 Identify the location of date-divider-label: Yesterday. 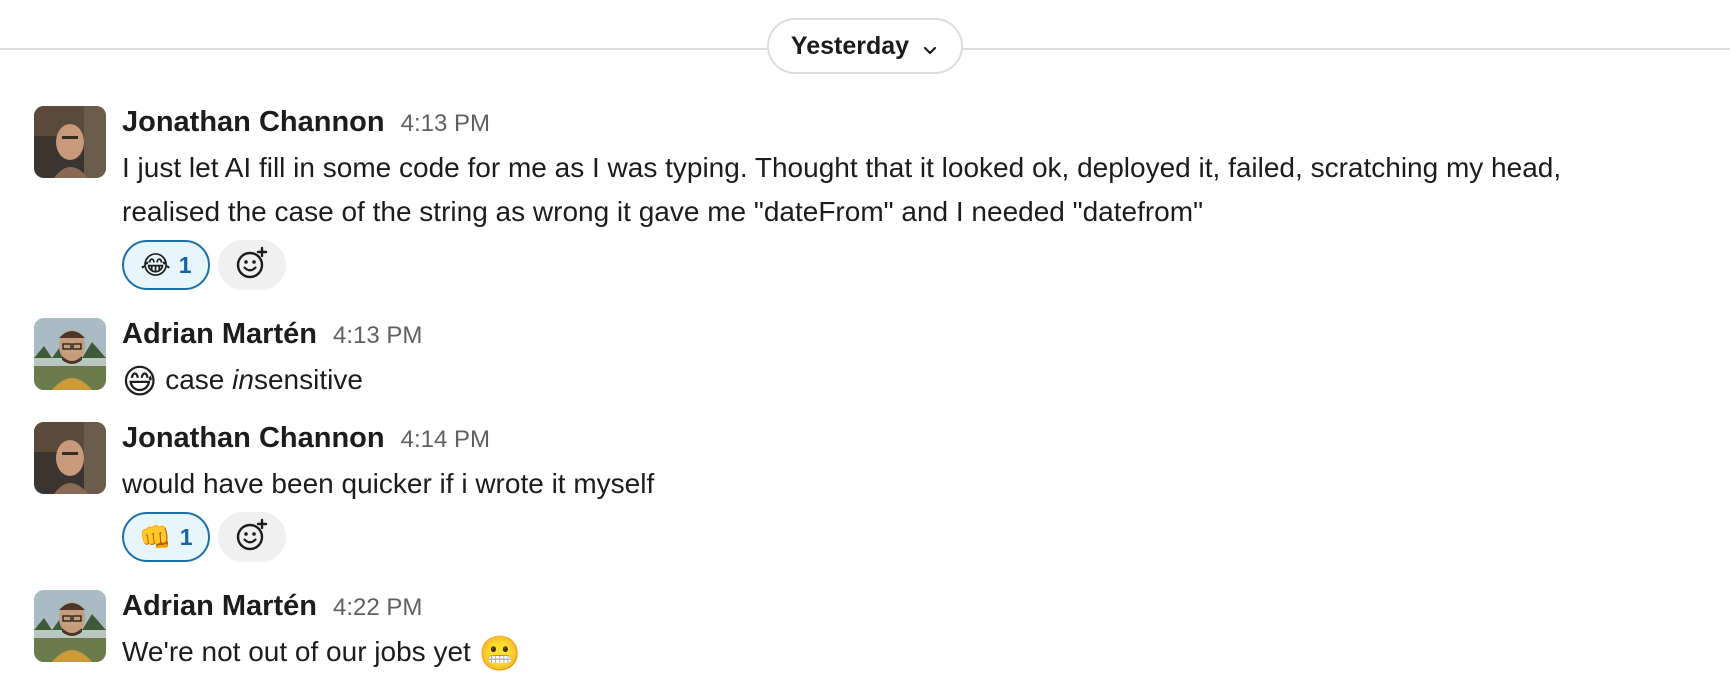
(850, 45).